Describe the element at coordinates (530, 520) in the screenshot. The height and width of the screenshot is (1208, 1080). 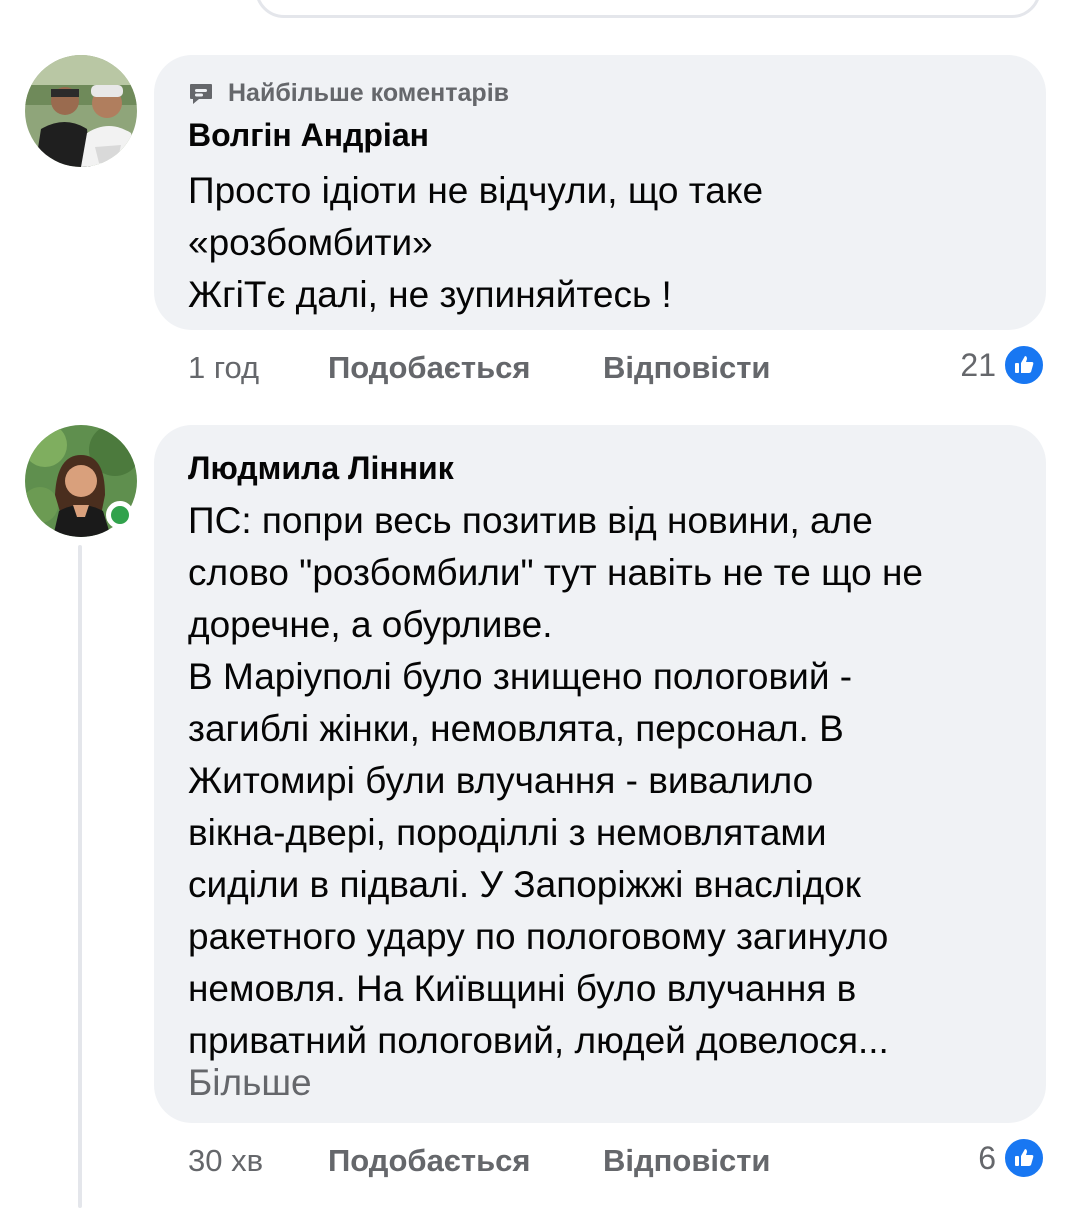
I see `text-line: ПС: попри весь позитив від новини, але` at that location.